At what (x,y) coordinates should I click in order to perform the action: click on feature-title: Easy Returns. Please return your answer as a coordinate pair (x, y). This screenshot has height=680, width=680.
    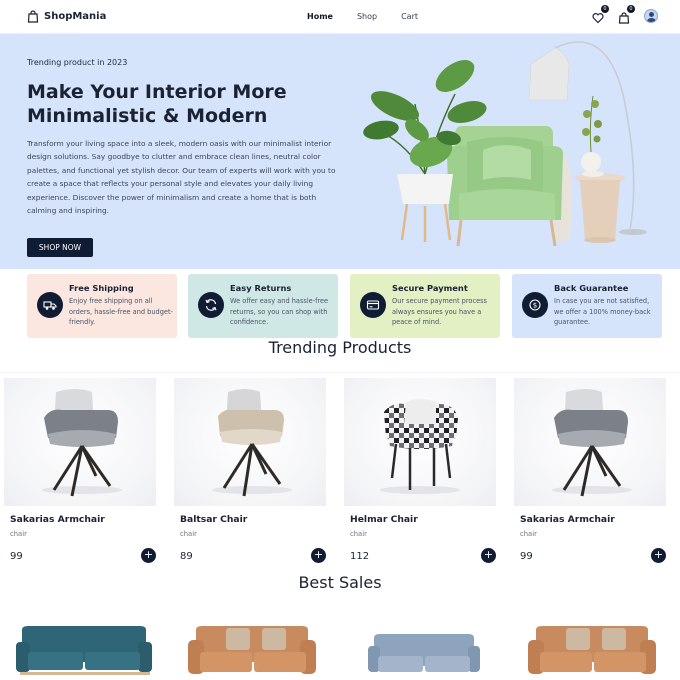
    Looking at the image, I should click on (261, 288).